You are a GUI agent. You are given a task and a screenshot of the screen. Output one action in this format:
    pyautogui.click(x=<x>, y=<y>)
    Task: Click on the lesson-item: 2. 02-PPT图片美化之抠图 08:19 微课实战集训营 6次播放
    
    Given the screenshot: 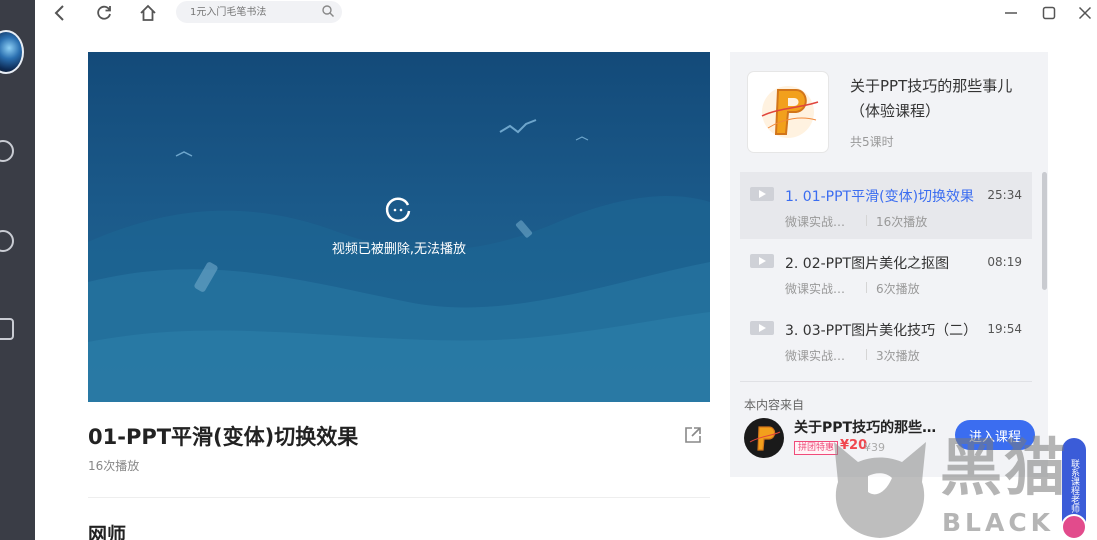 What is the action you would take?
    pyautogui.click(x=886, y=272)
    